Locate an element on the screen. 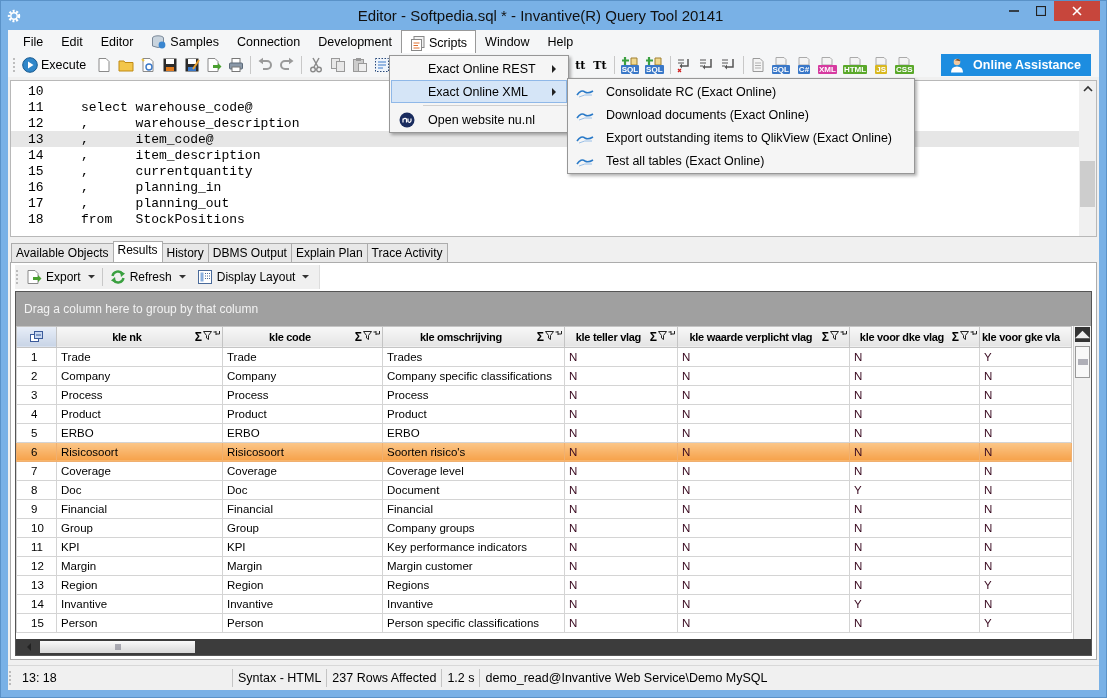  table-row: 5 ERBO ERBO ERBO N N N N is located at coordinates (544, 433).